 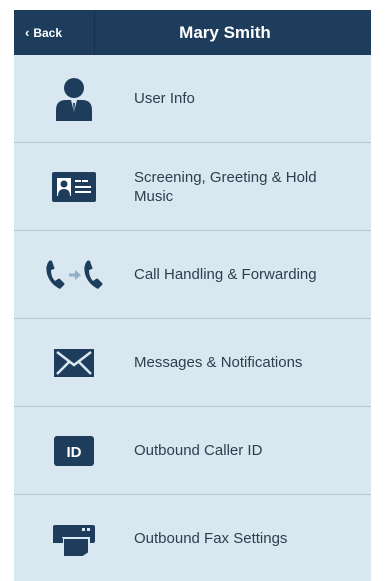 What do you see at coordinates (211, 538) in the screenshot?
I see `menu-item-label: Outbound Fax Settings` at bounding box center [211, 538].